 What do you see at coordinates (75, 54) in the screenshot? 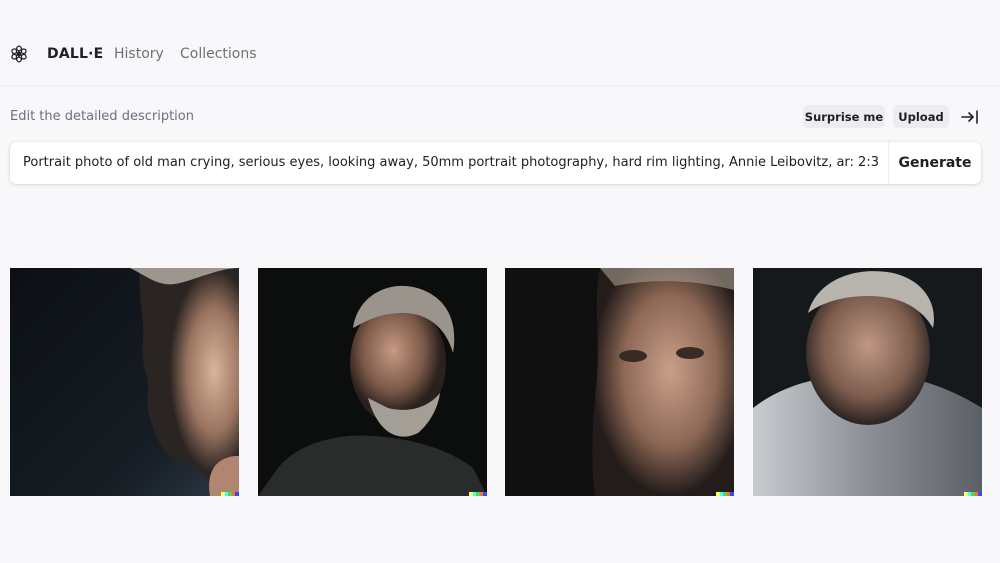
I see `brand-link: DALL·E` at bounding box center [75, 54].